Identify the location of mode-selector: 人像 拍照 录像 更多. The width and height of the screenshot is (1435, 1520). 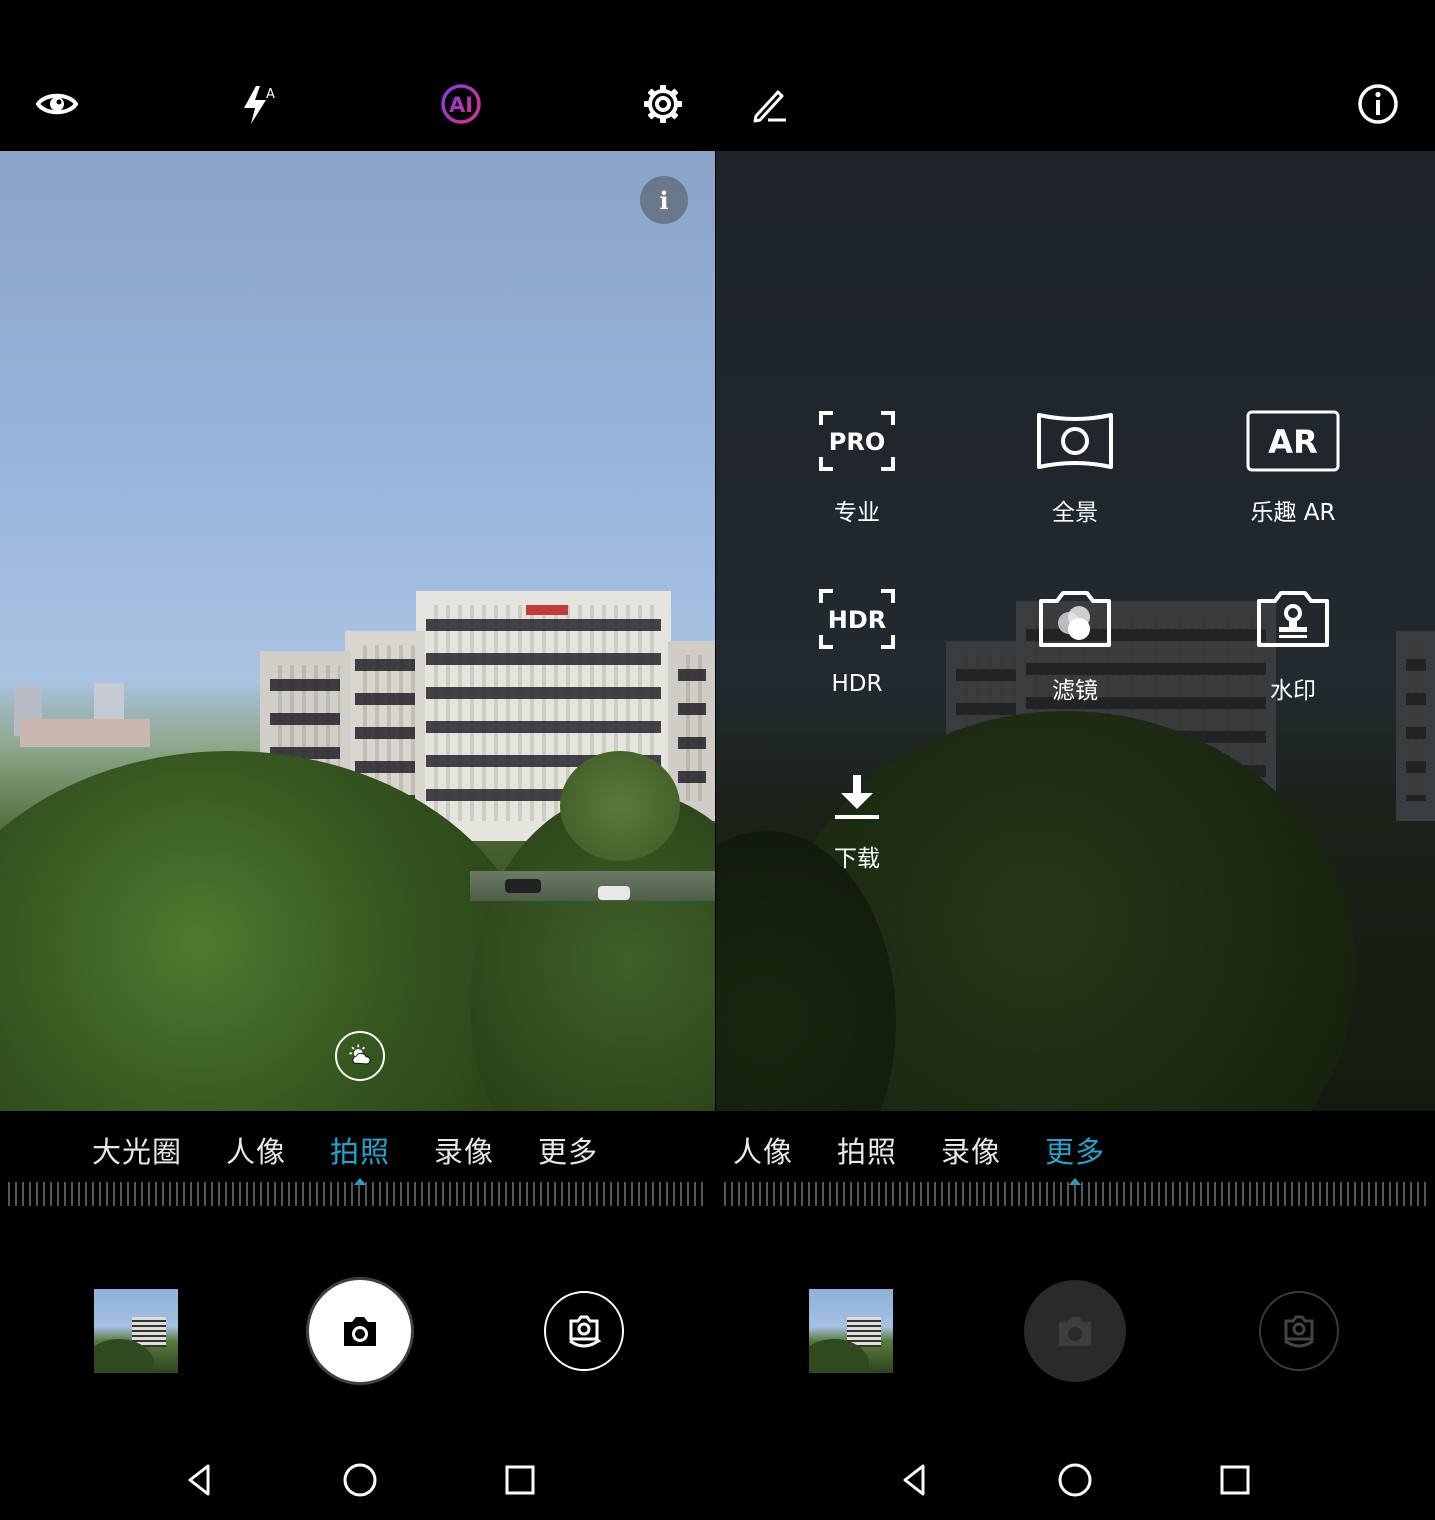
(1075, 1148).